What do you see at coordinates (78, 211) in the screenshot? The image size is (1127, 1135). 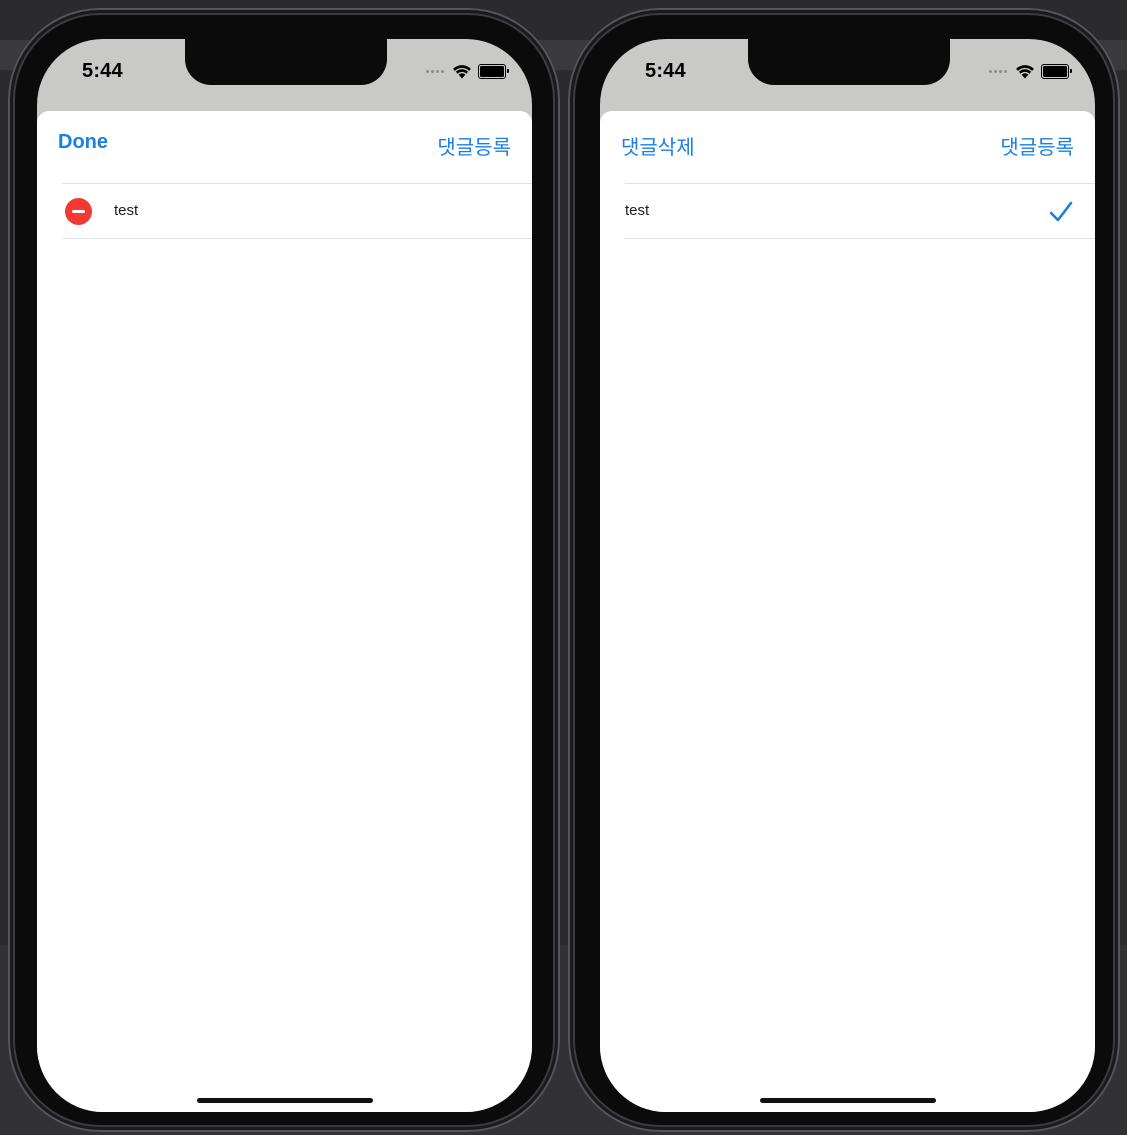 I see `delete-minus-icon` at bounding box center [78, 211].